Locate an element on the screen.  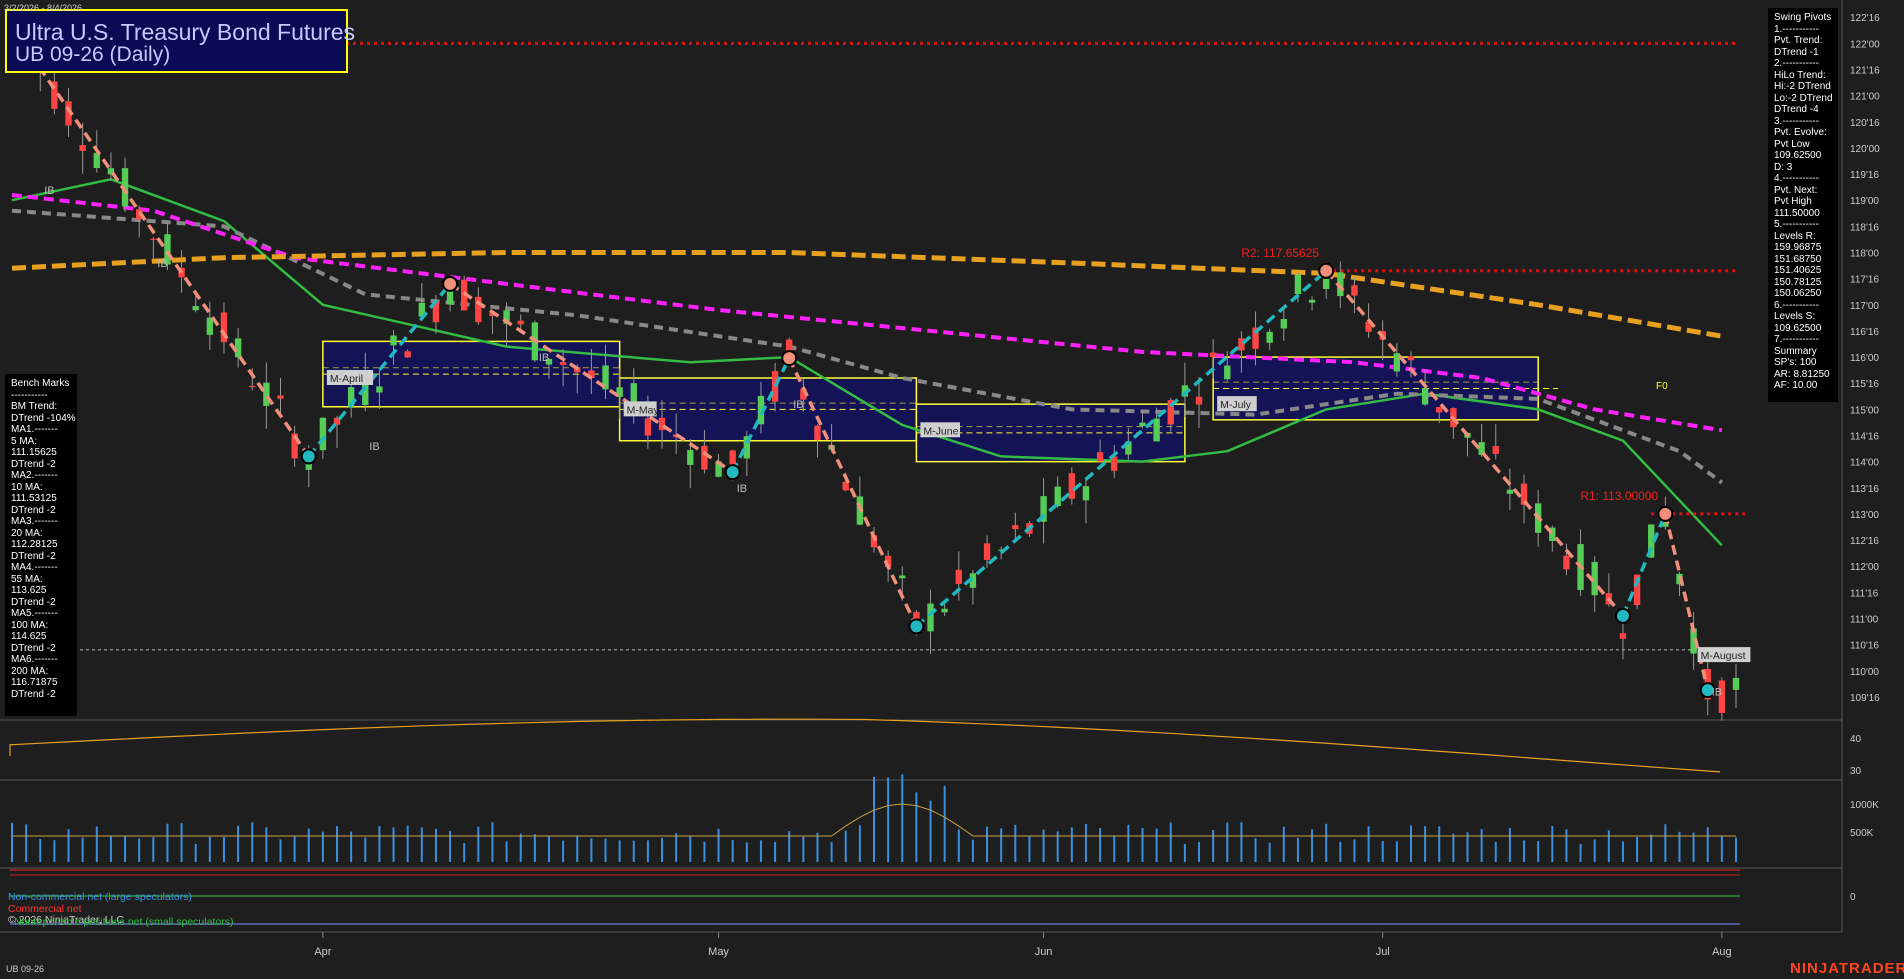
price-tick-label: 110'00 is located at coordinates (1864, 672).